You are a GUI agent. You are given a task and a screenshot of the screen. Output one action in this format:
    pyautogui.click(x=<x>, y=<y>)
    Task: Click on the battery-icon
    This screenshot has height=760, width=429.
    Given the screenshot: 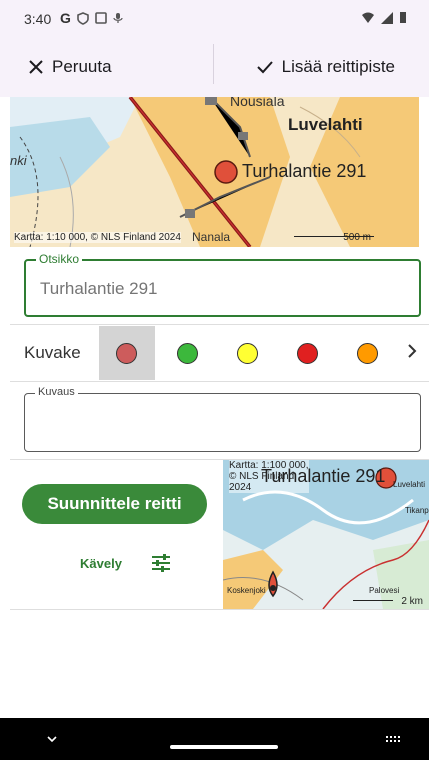 What is the action you would take?
    pyautogui.click(x=403, y=17)
    